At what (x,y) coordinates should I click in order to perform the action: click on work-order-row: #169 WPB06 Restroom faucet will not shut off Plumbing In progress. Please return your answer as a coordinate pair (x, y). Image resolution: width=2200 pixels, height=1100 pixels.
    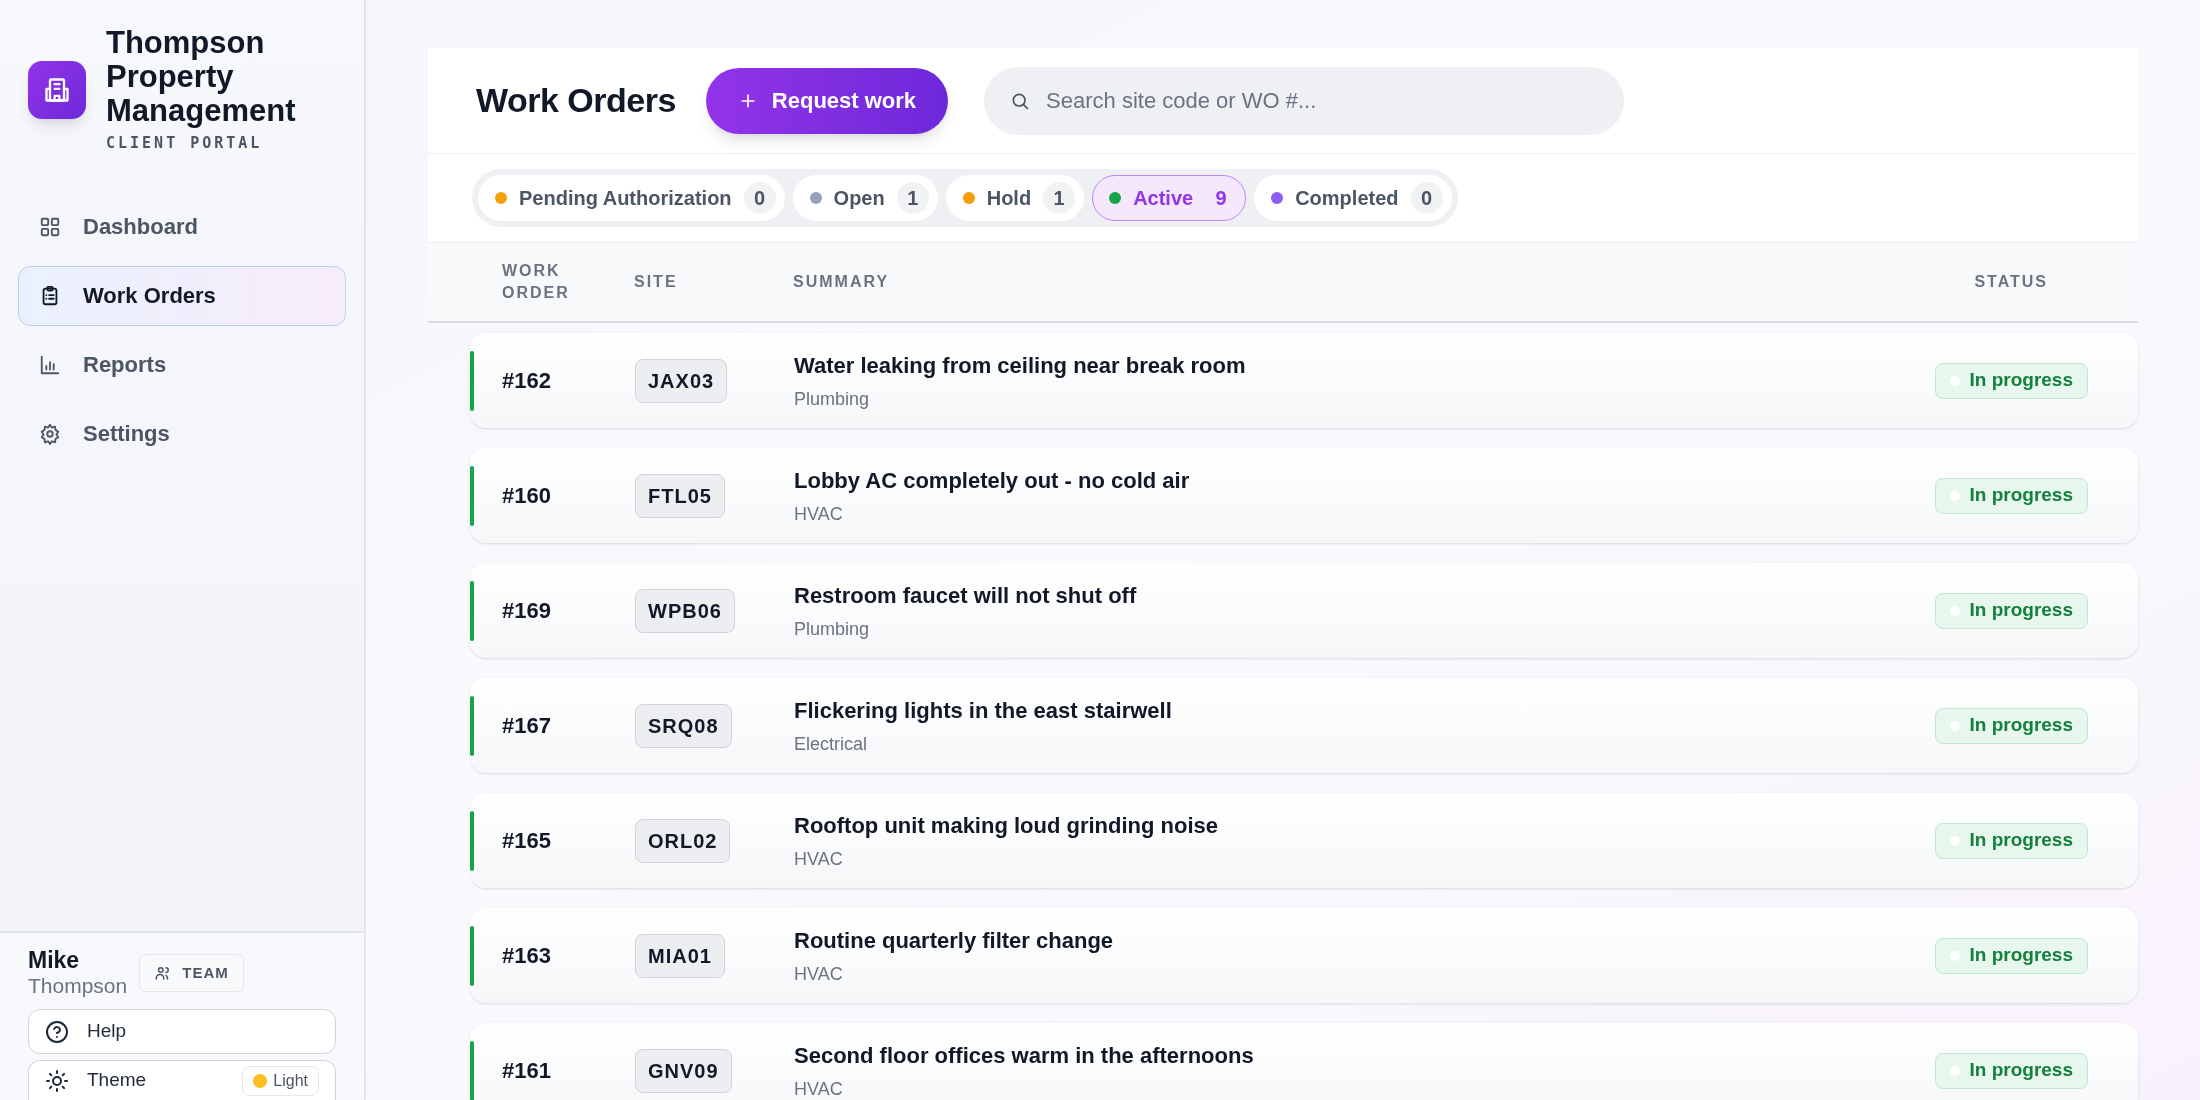
    Looking at the image, I should click on (1304, 610).